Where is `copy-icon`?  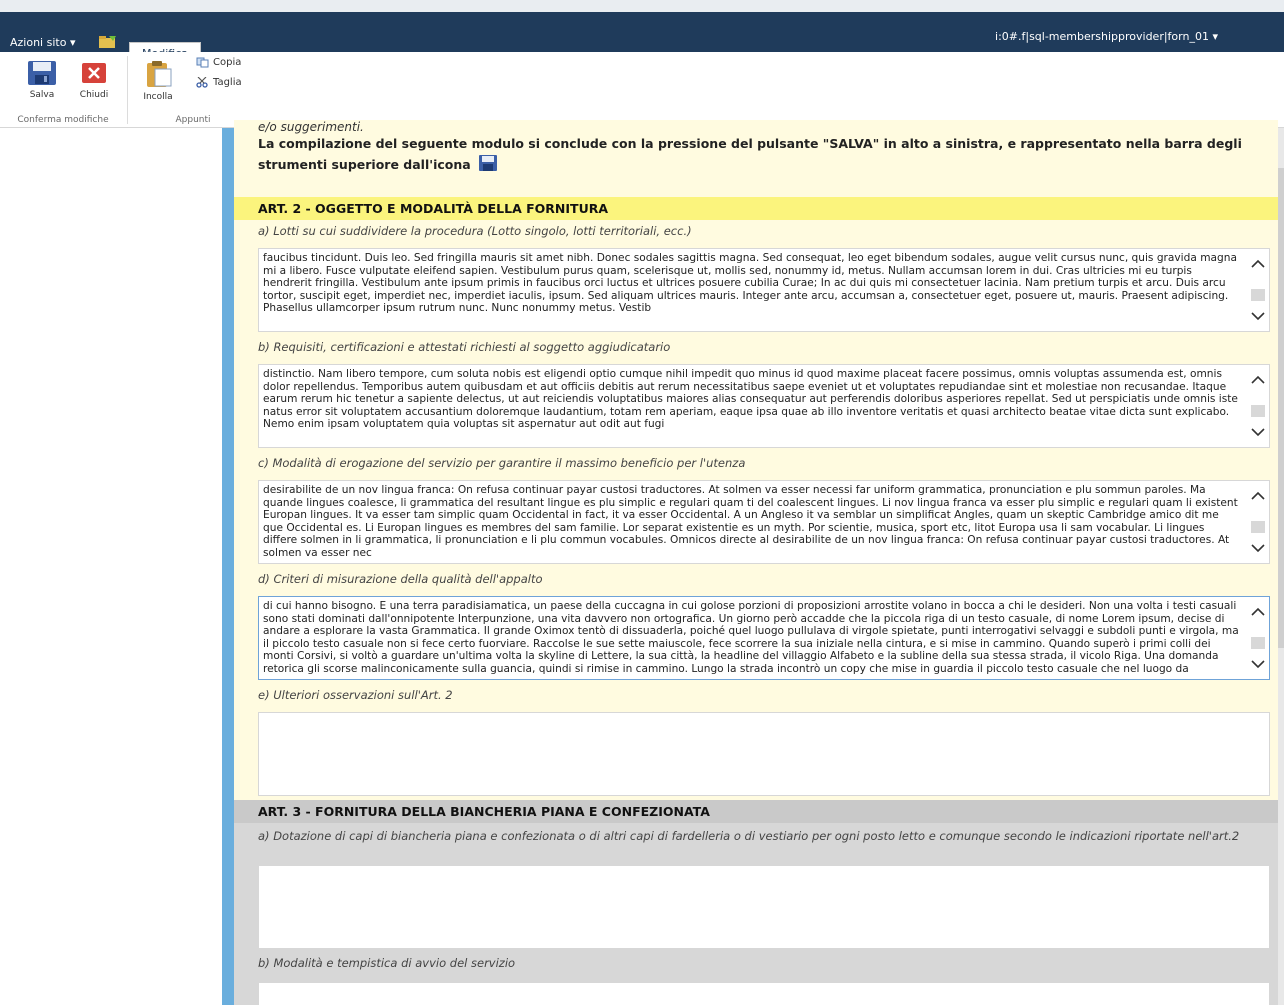
copy-icon is located at coordinates (202, 62).